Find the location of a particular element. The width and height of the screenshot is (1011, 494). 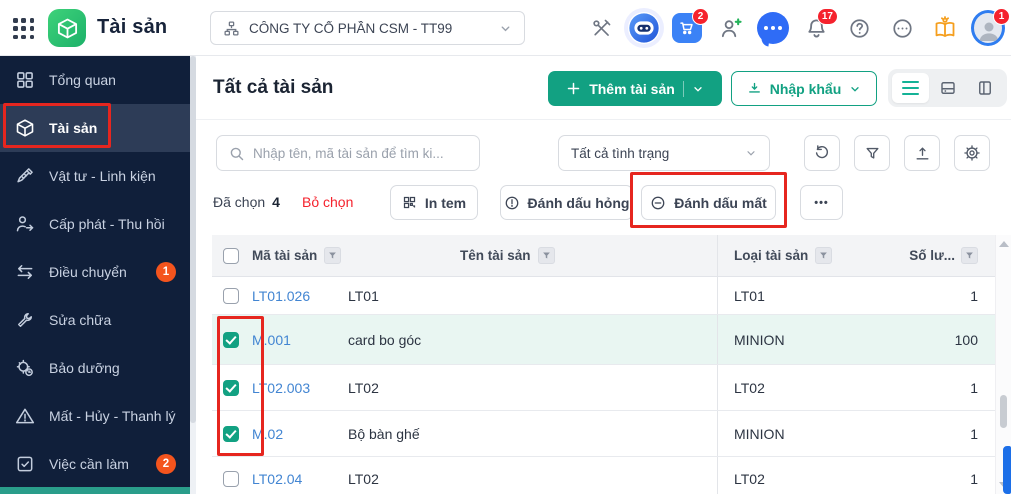

search-box is located at coordinates (348, 153).